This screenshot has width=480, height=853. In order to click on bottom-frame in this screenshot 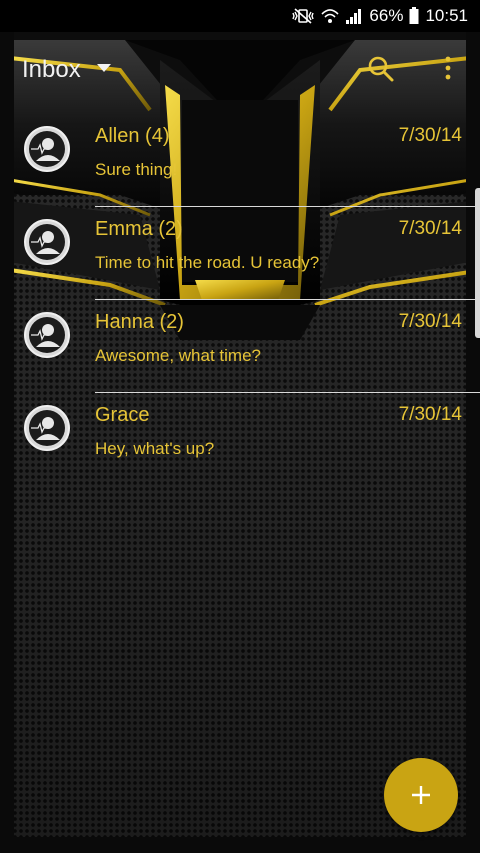, I will do `click(240, 845)`.